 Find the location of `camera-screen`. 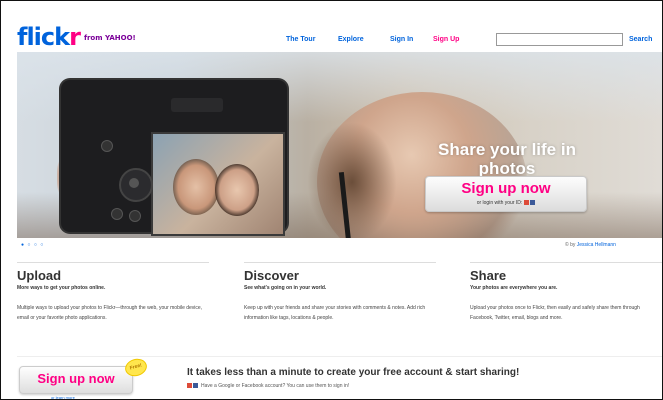

camera-screen is located at coordinates (218, 184).